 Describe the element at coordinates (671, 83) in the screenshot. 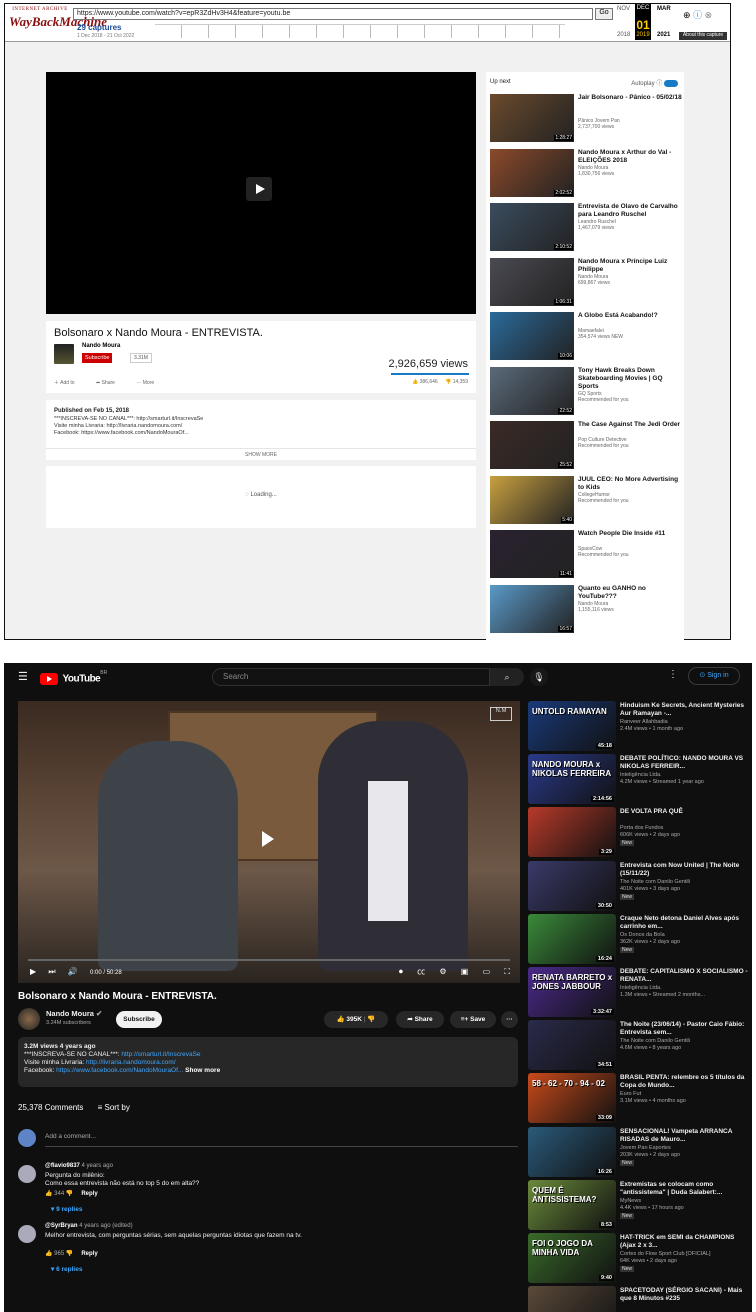

I see `toggle-switch` at that location.